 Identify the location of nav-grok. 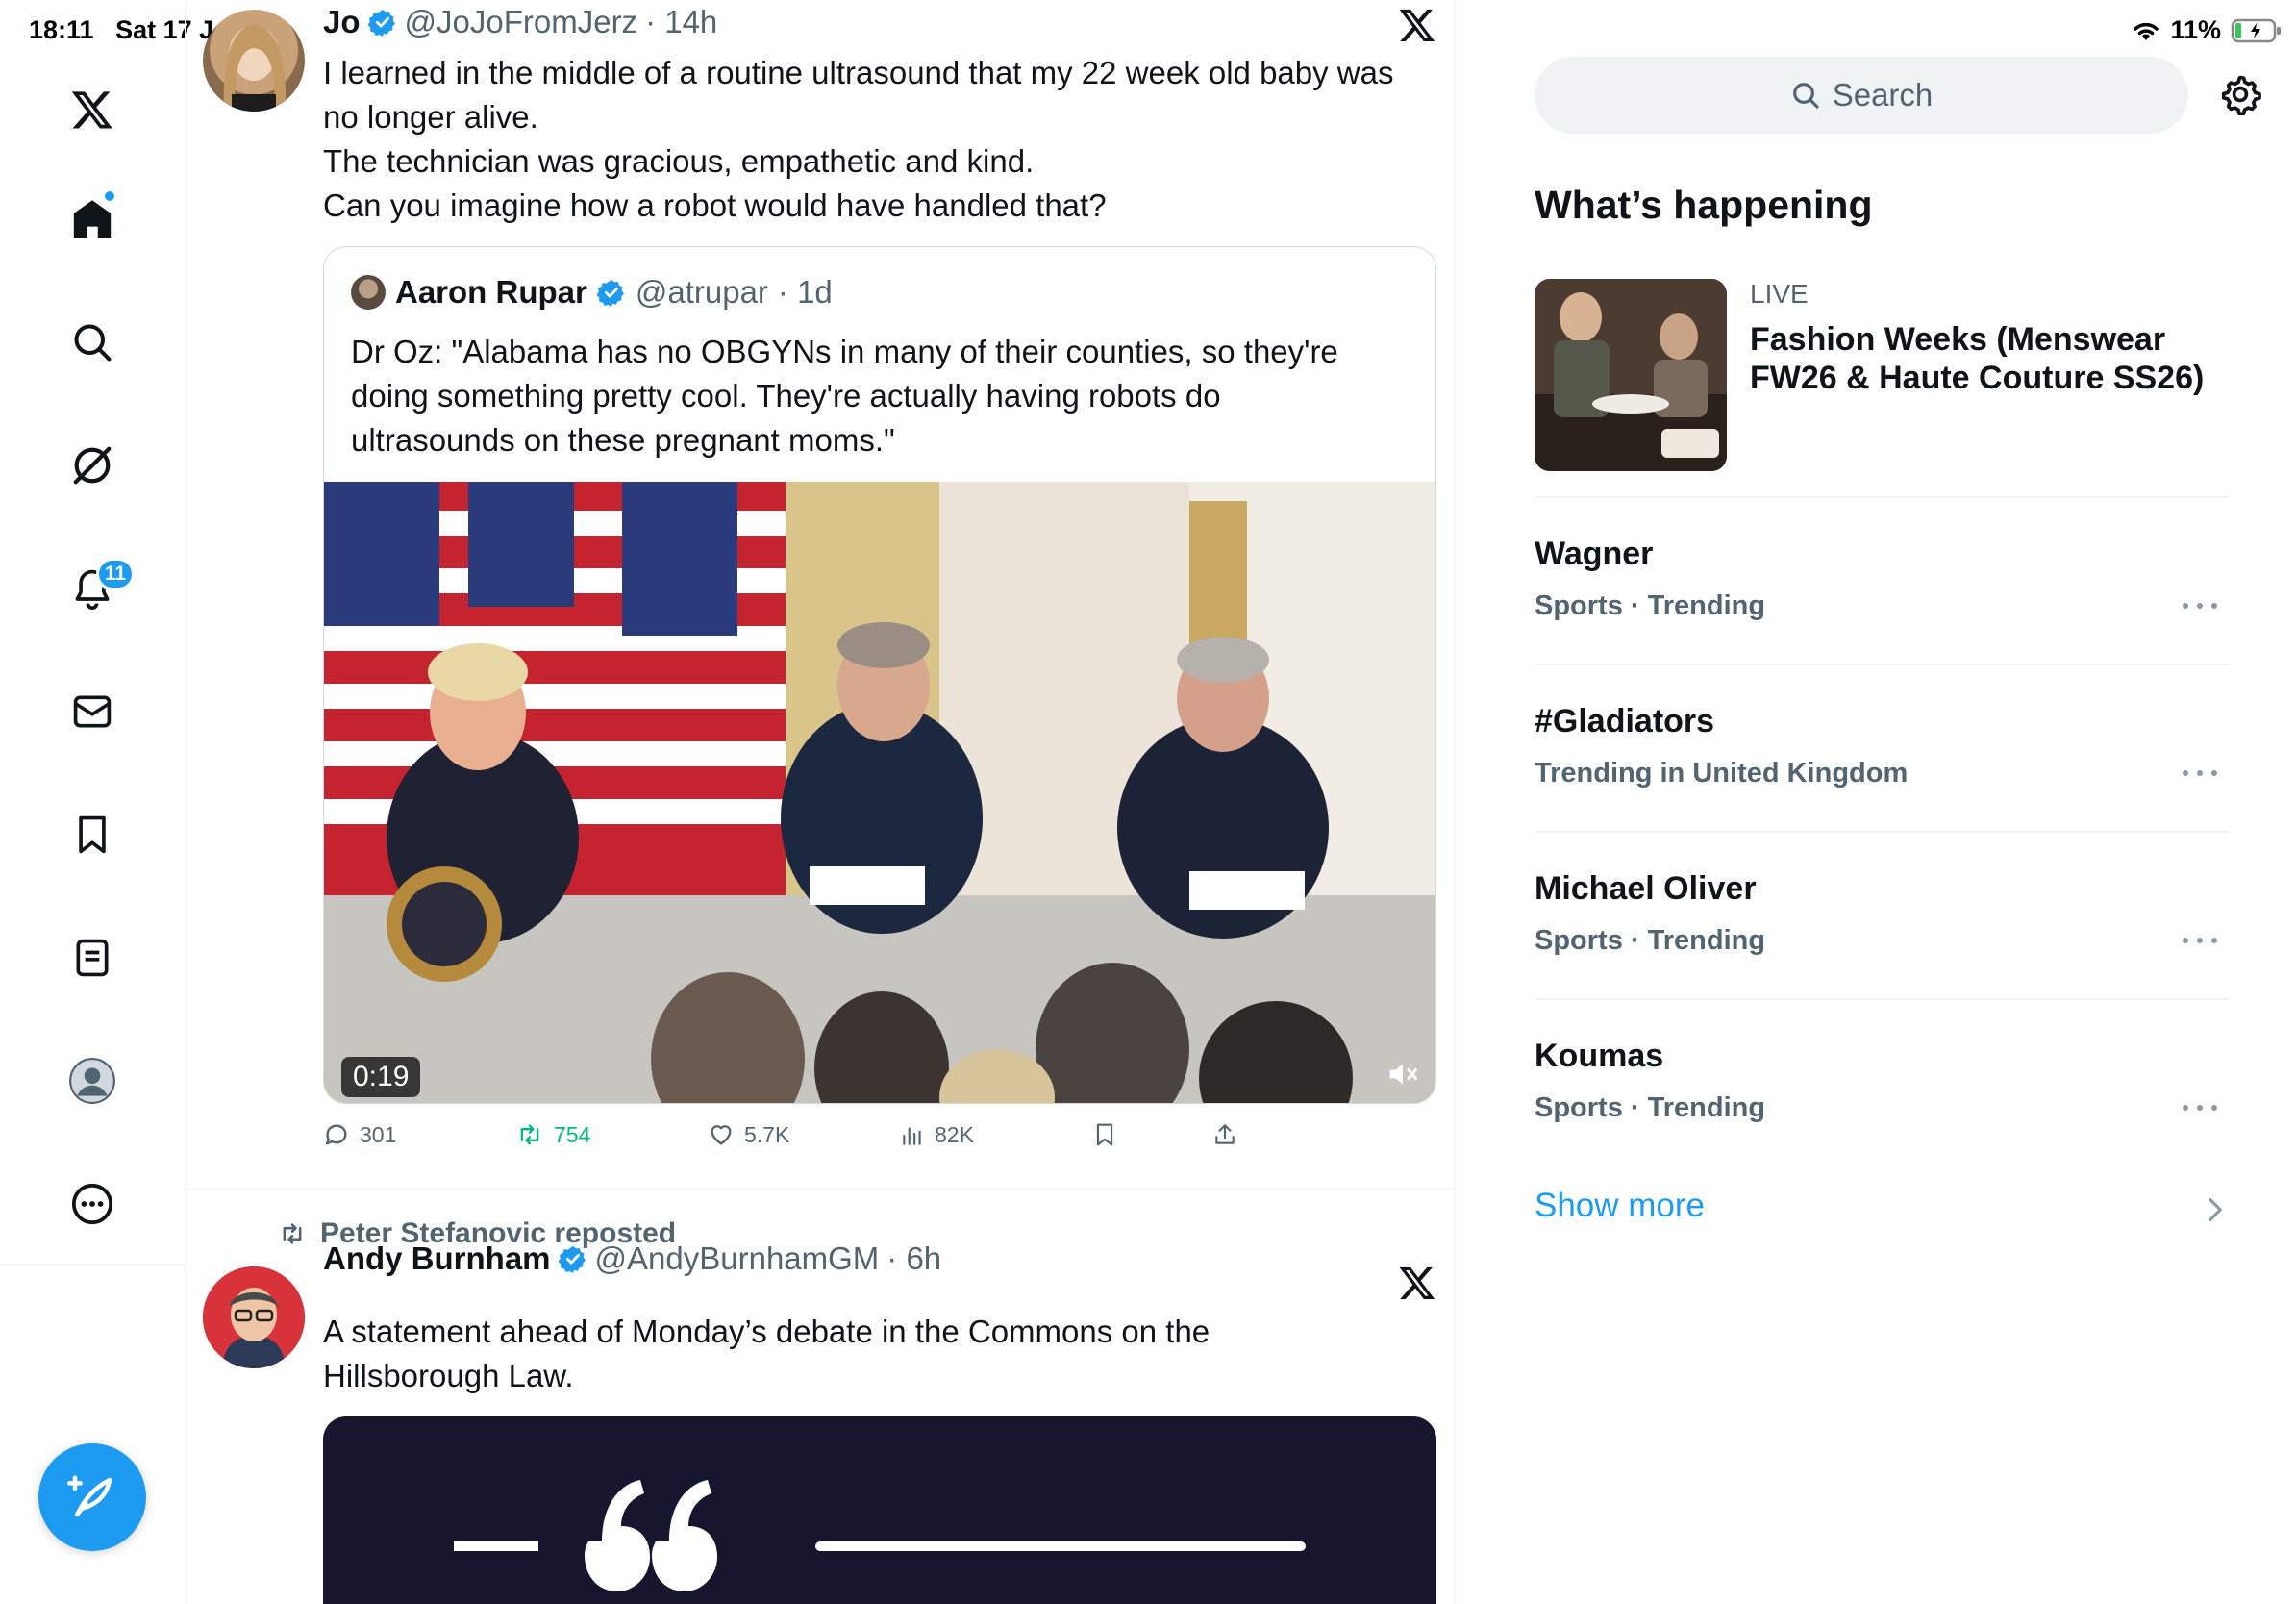
(92, 465).